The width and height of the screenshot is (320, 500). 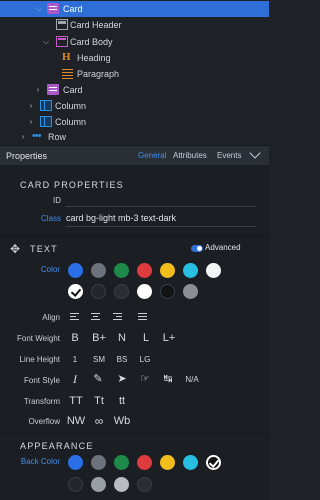 What do you see at coordinates (134, 42) in the screenshot?
I see `tree-item-card-body: ⌵ Card Body` at bounding box center [134, 42].